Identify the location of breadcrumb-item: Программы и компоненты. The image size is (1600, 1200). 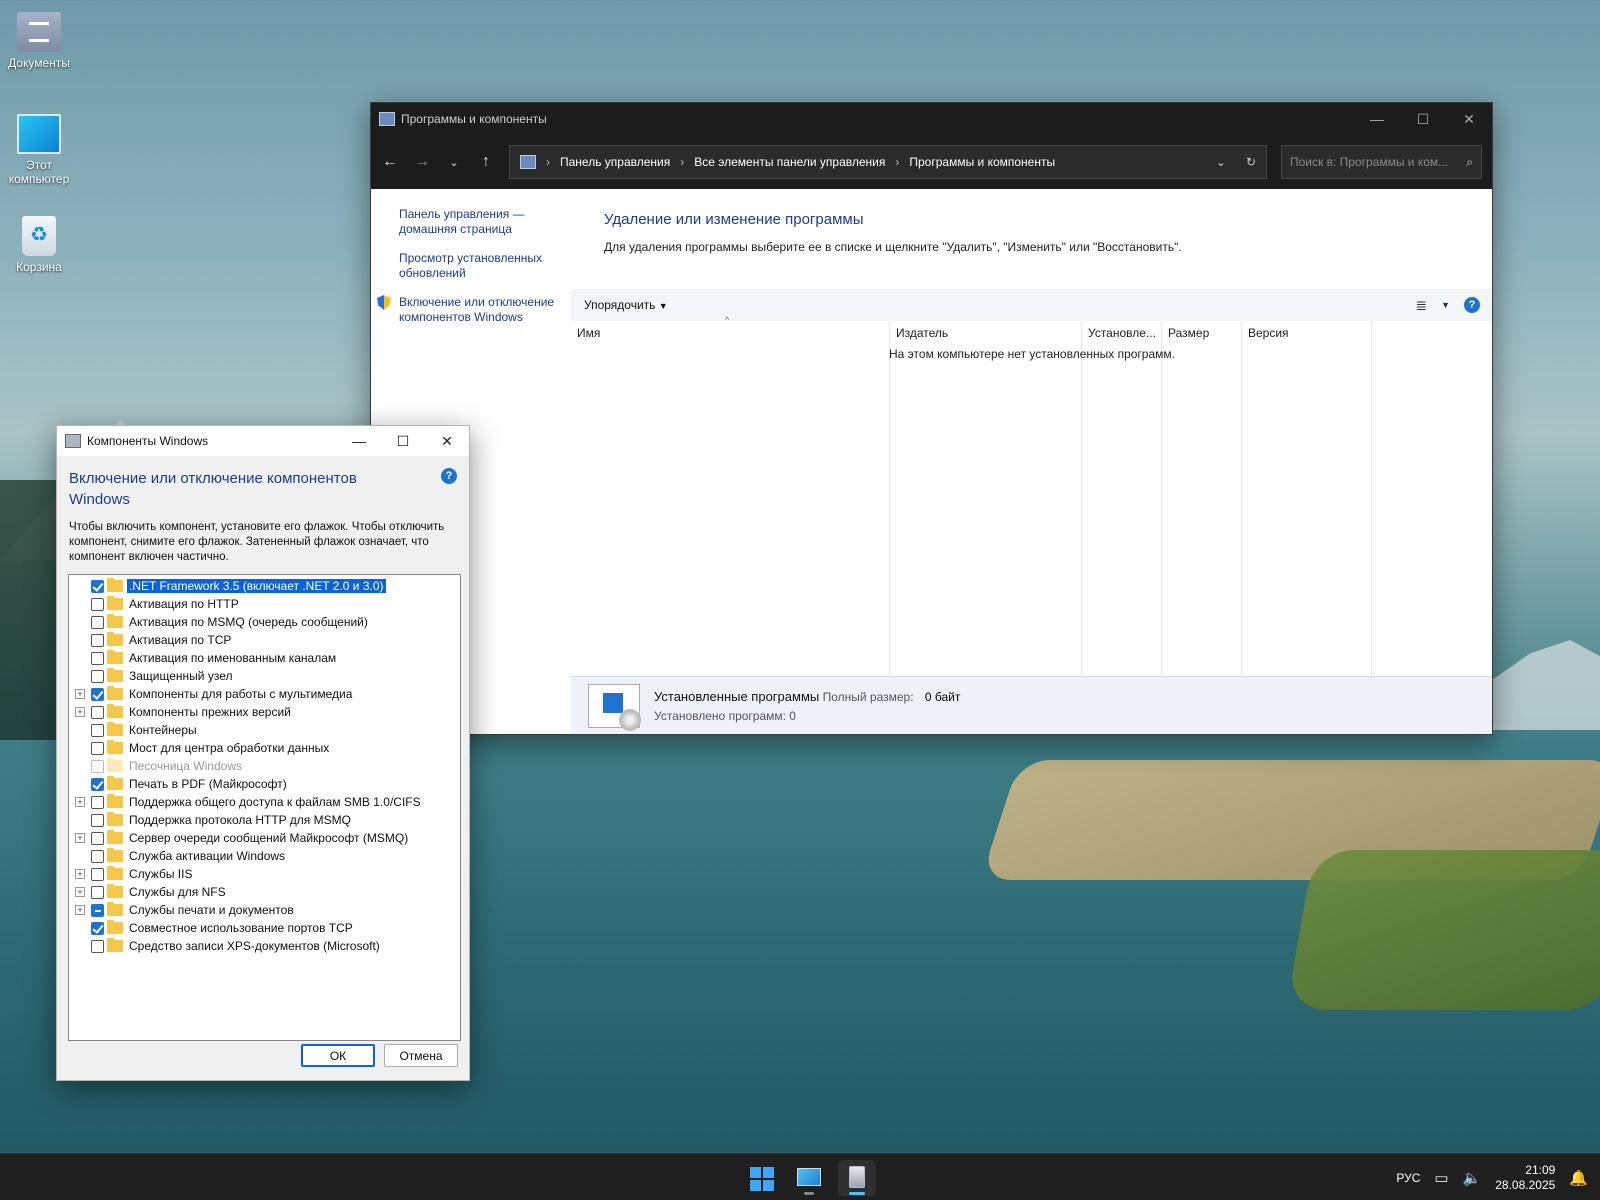
(982, 162).